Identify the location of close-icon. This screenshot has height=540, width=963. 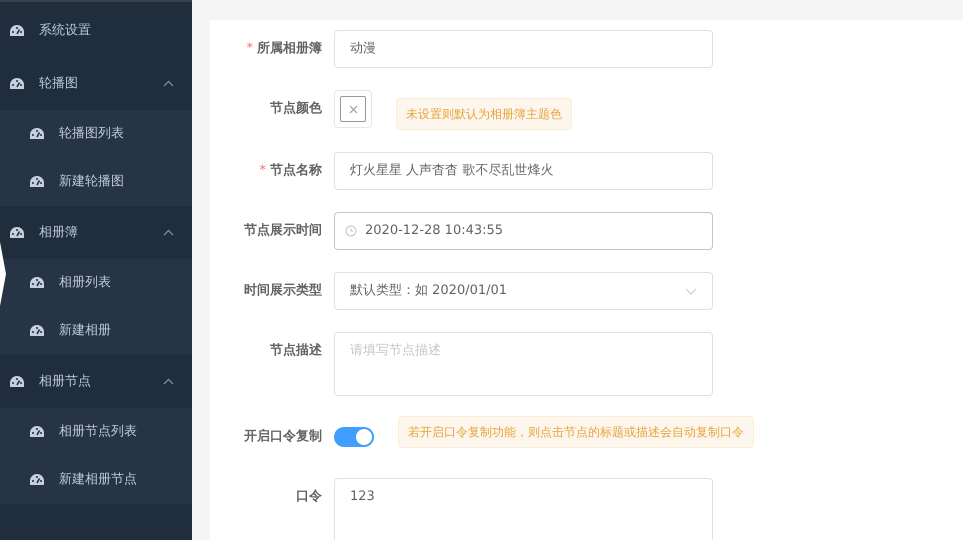
(353, 109).